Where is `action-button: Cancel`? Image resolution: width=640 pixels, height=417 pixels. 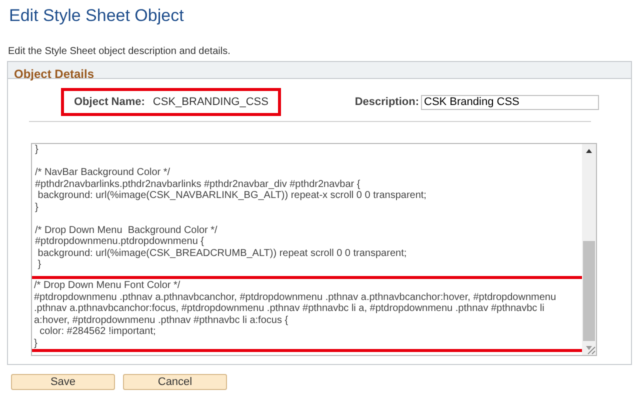 action-button: Cancel is located at coordinates (175, 382).